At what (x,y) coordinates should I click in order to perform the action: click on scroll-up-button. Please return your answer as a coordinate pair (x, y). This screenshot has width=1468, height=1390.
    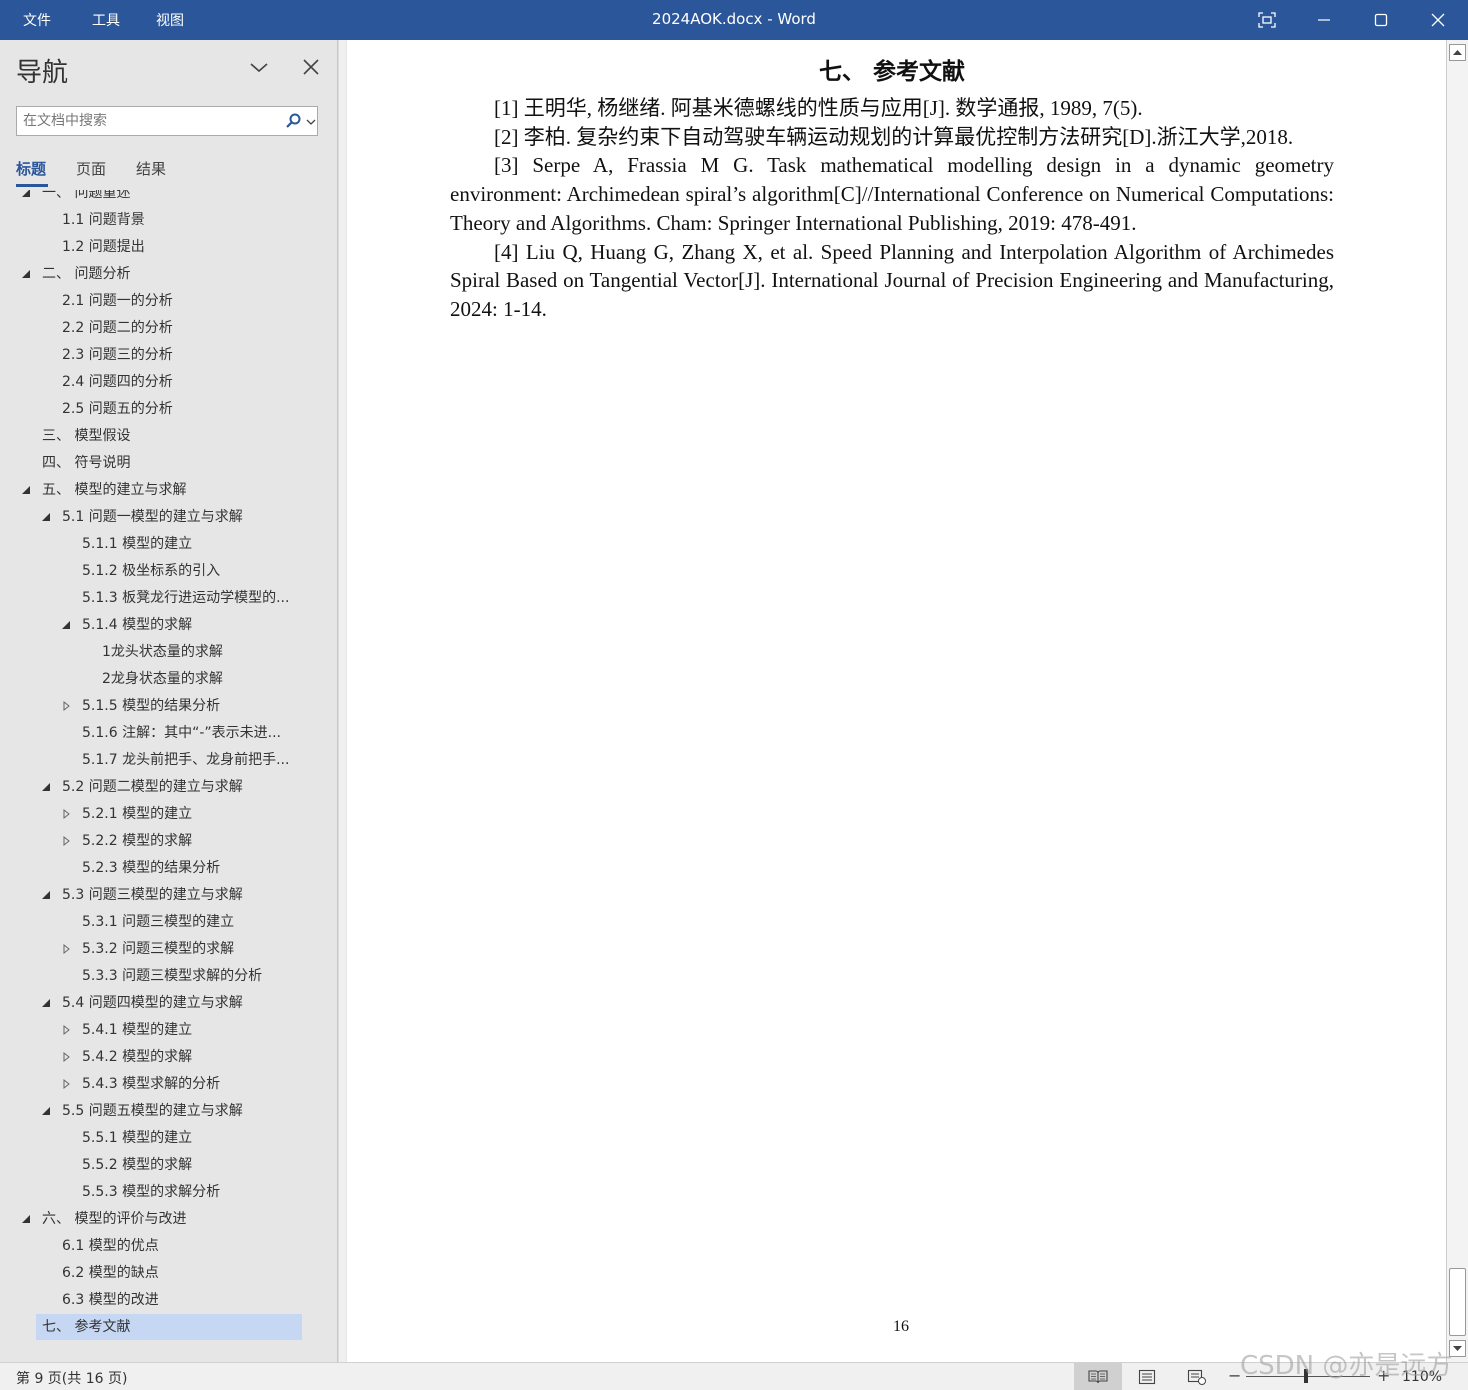
    Looking at the image, I should click on (1457, 52).